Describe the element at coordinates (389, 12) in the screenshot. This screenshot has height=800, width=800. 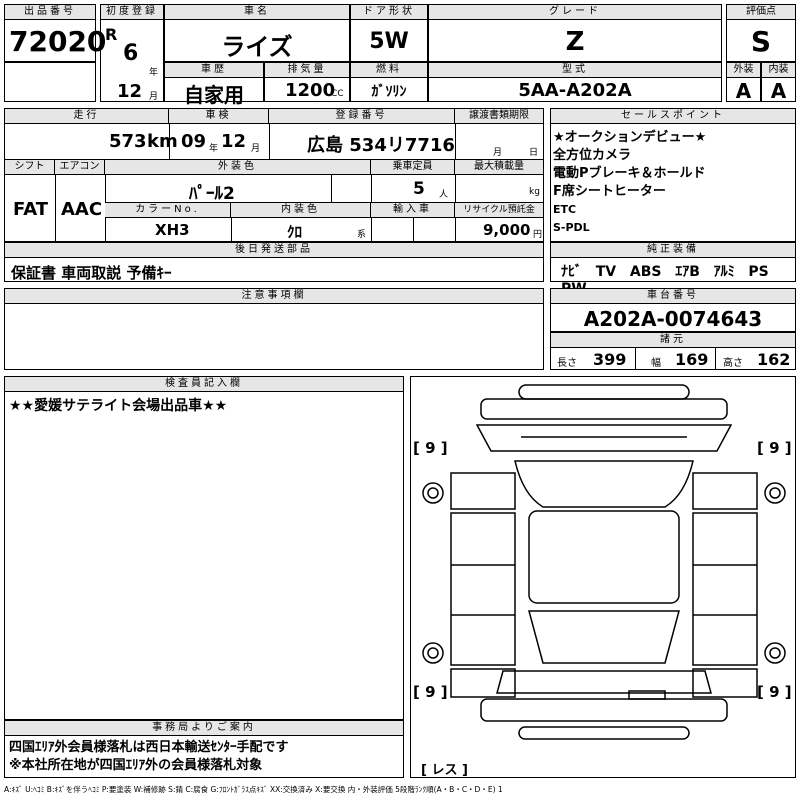
I see `door-label: ドア形状` at that location.